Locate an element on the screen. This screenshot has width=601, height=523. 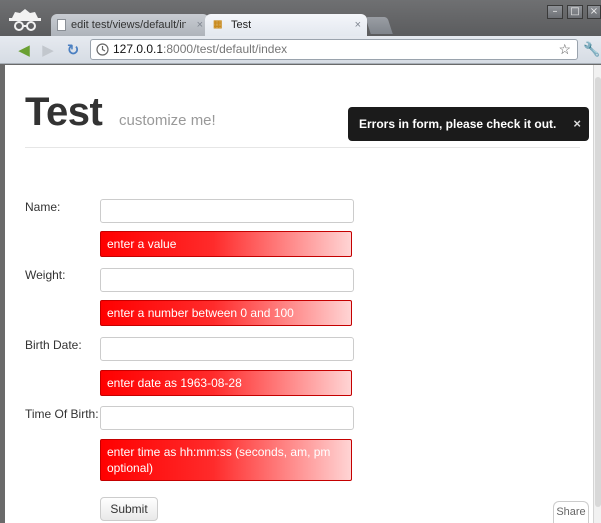
tab-edit-view: edit test/views/default/inde × is located at coordinates (130, 25).